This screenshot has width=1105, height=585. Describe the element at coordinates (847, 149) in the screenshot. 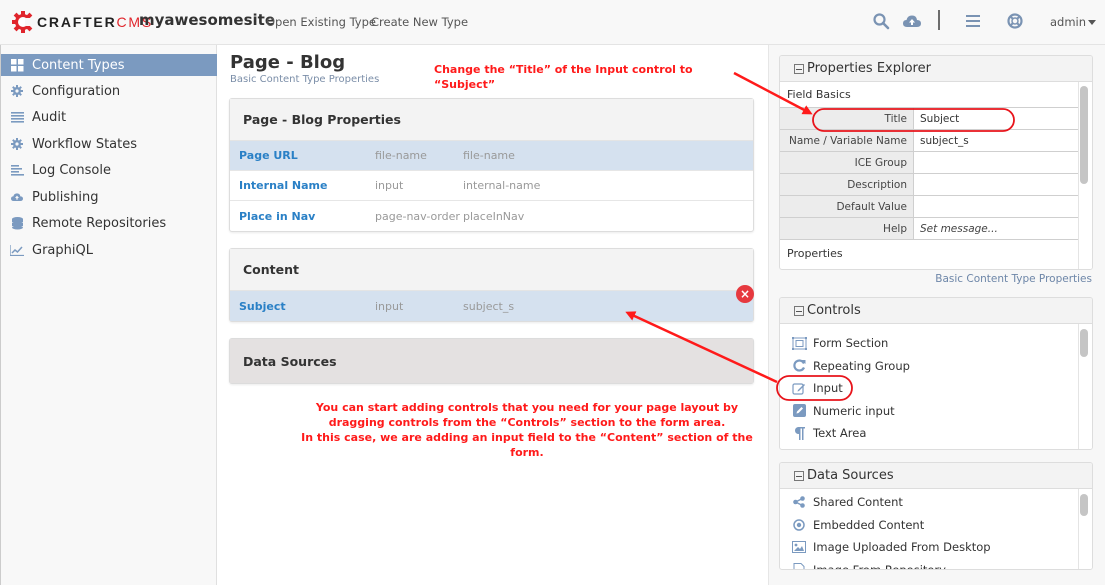

I see `property-key: Name / Variable Name?` at that location.